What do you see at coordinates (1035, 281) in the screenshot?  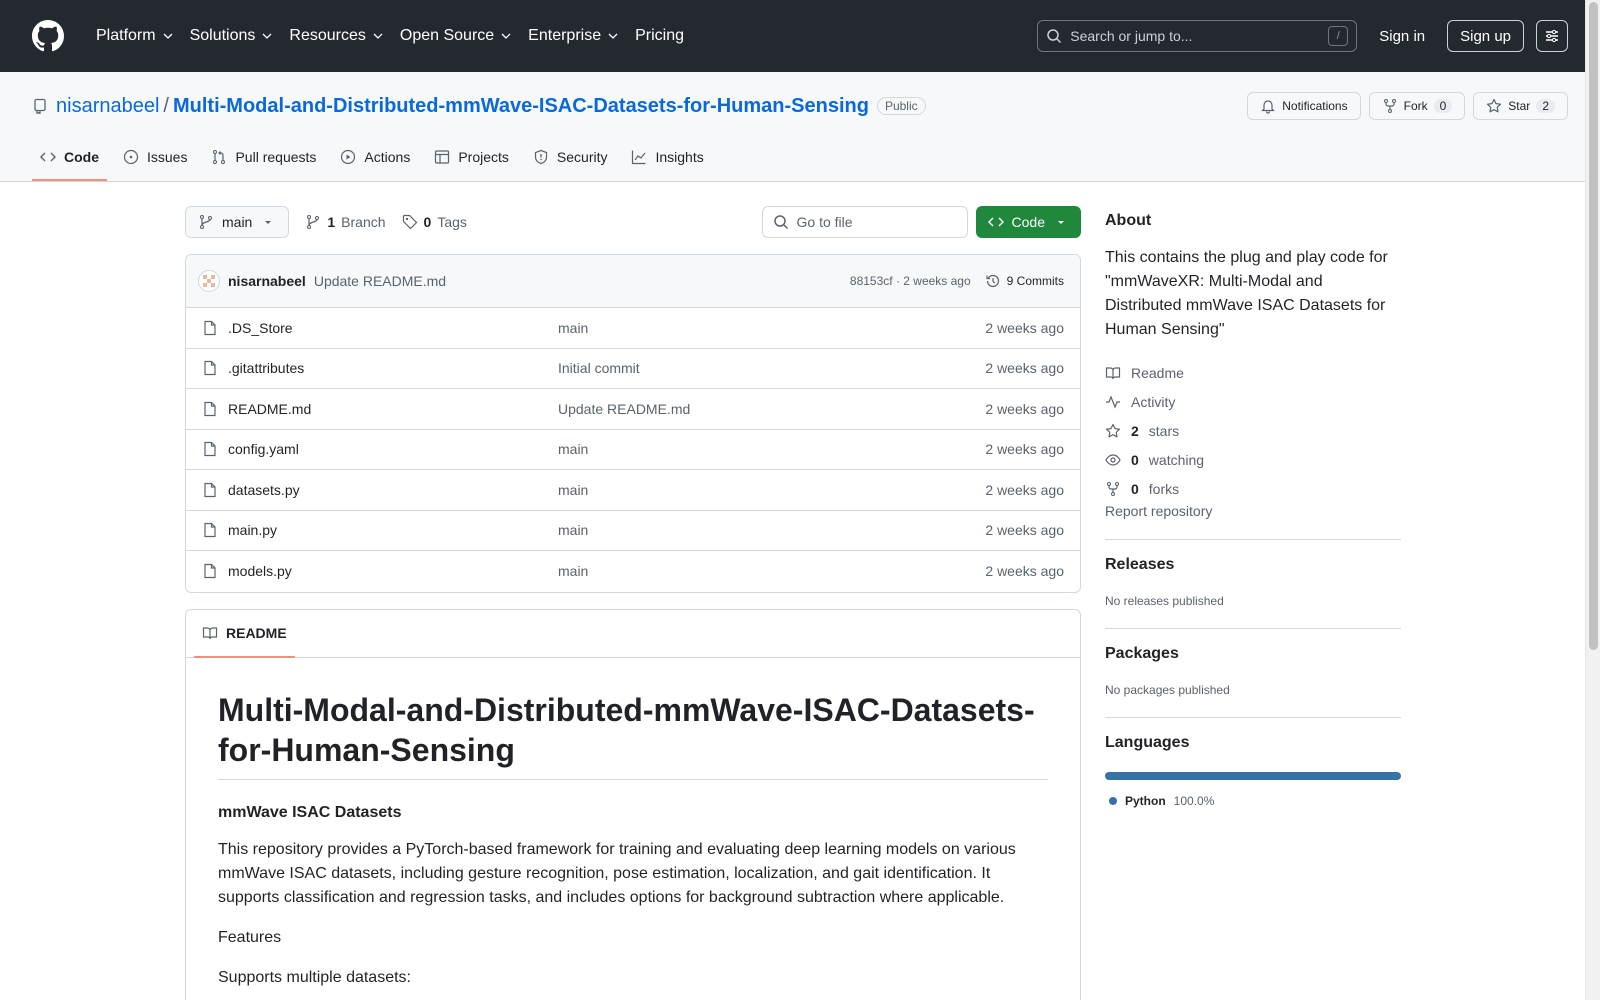 I see `commits-label: 9 Commits` at bounding box center [1035, 281].